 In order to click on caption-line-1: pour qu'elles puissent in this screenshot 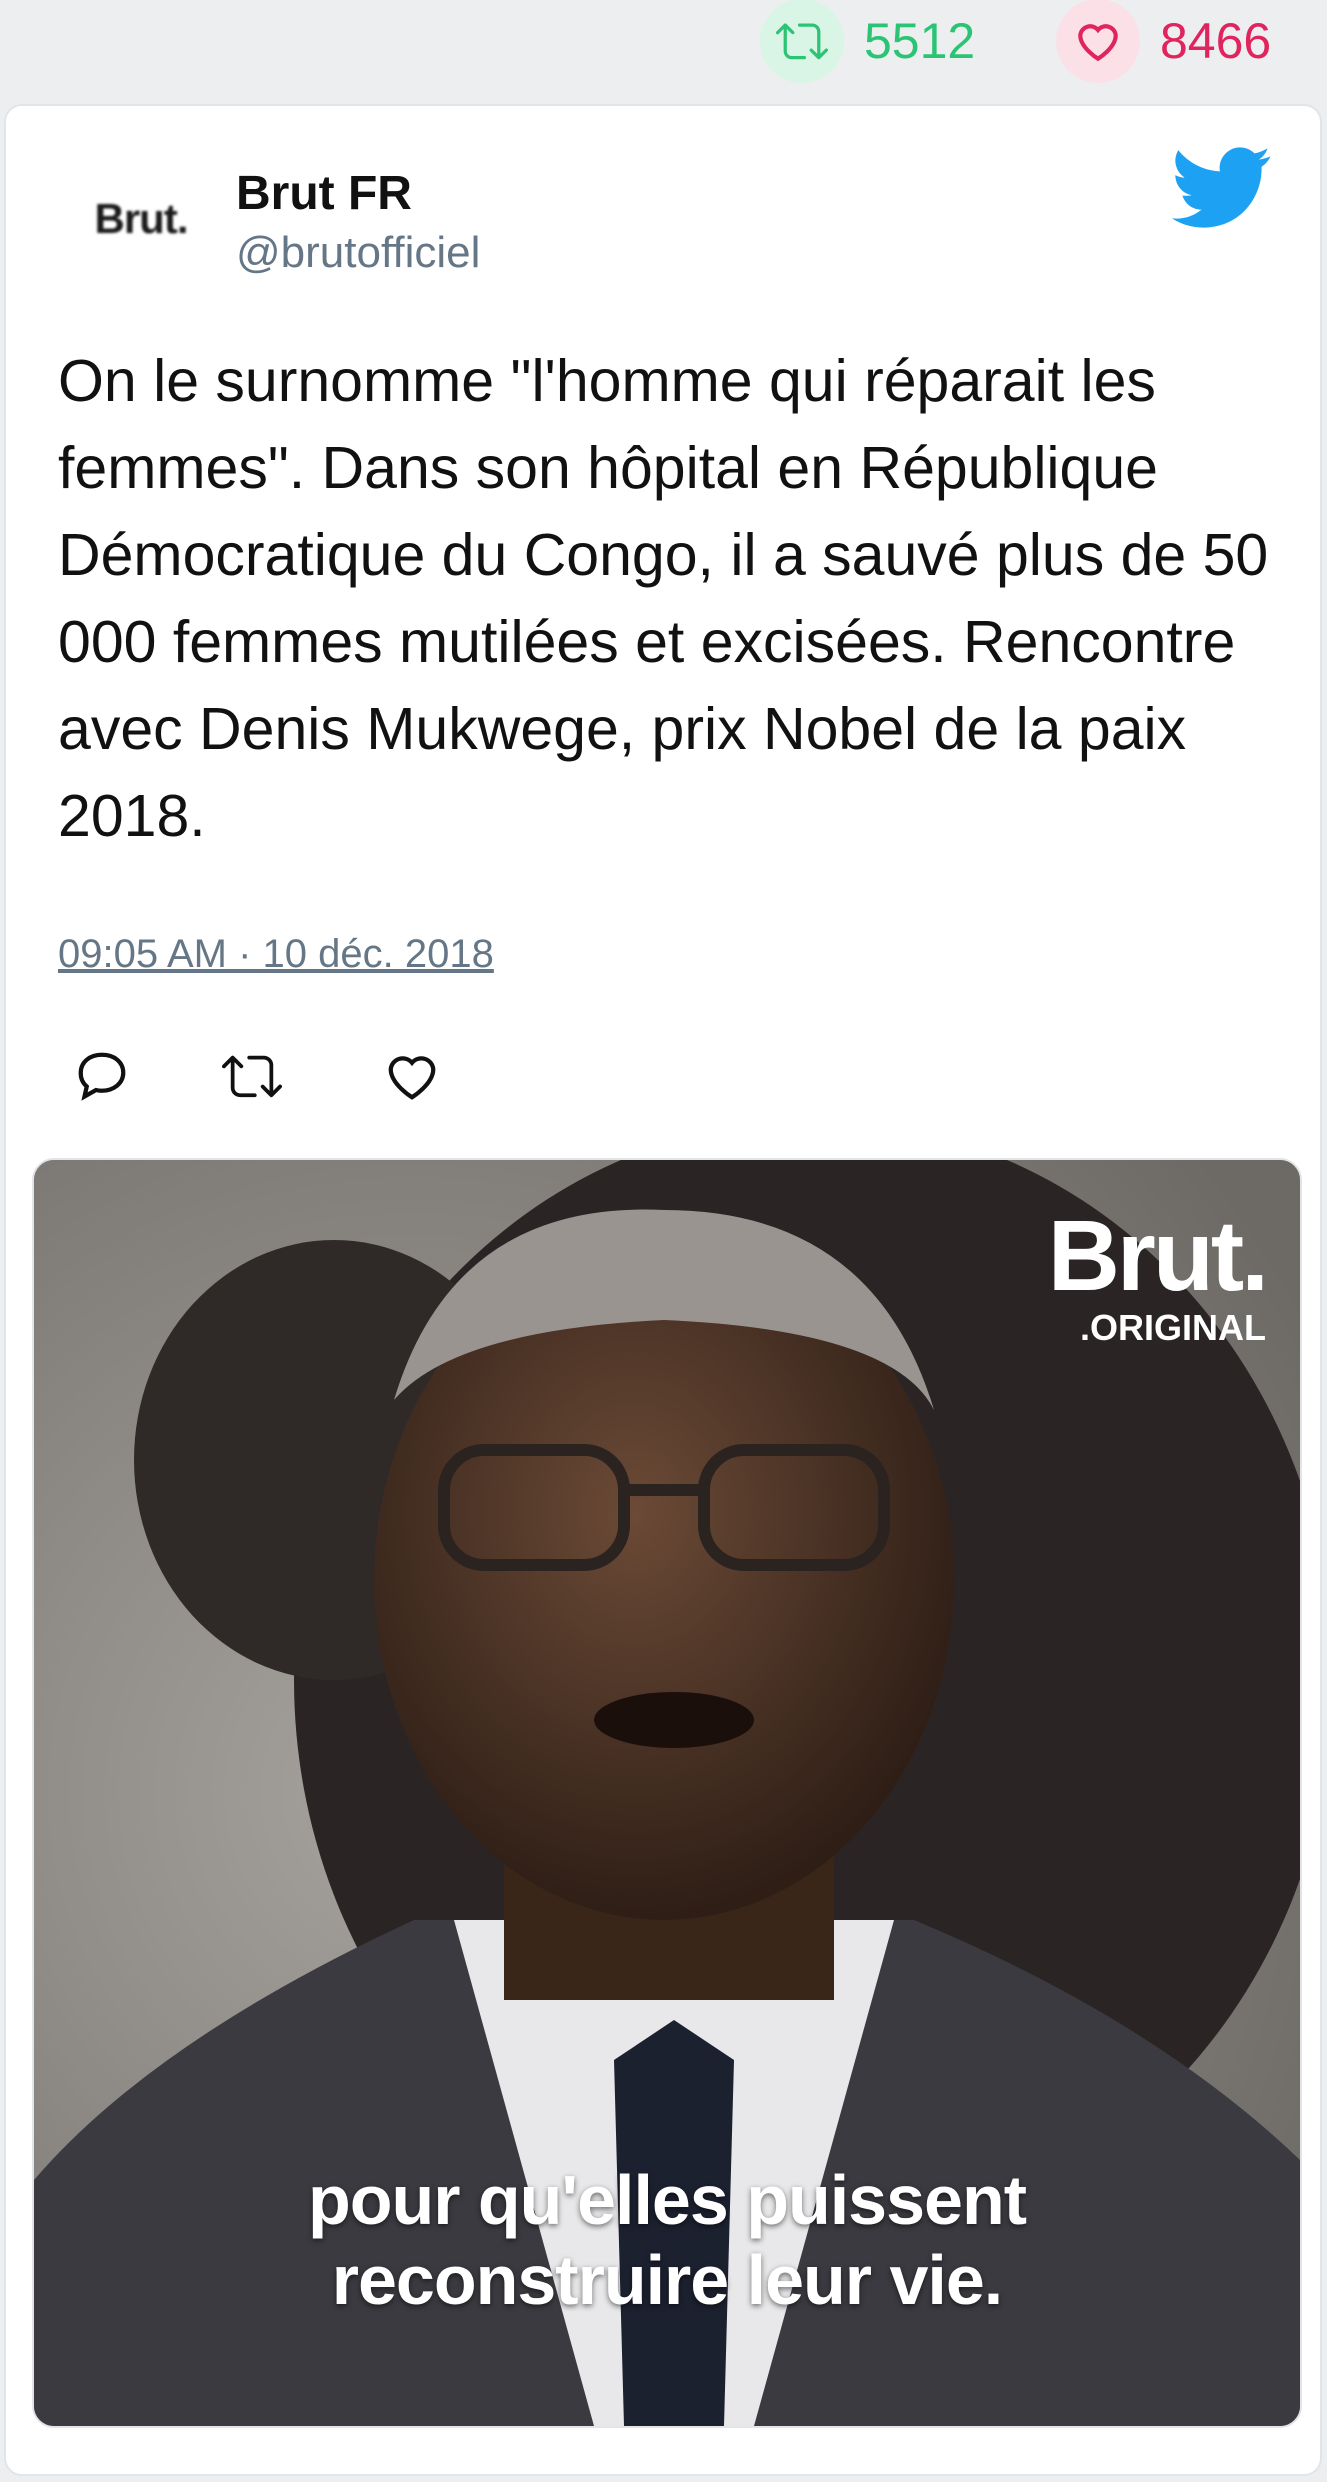, I will do `click(667, 2200)`.